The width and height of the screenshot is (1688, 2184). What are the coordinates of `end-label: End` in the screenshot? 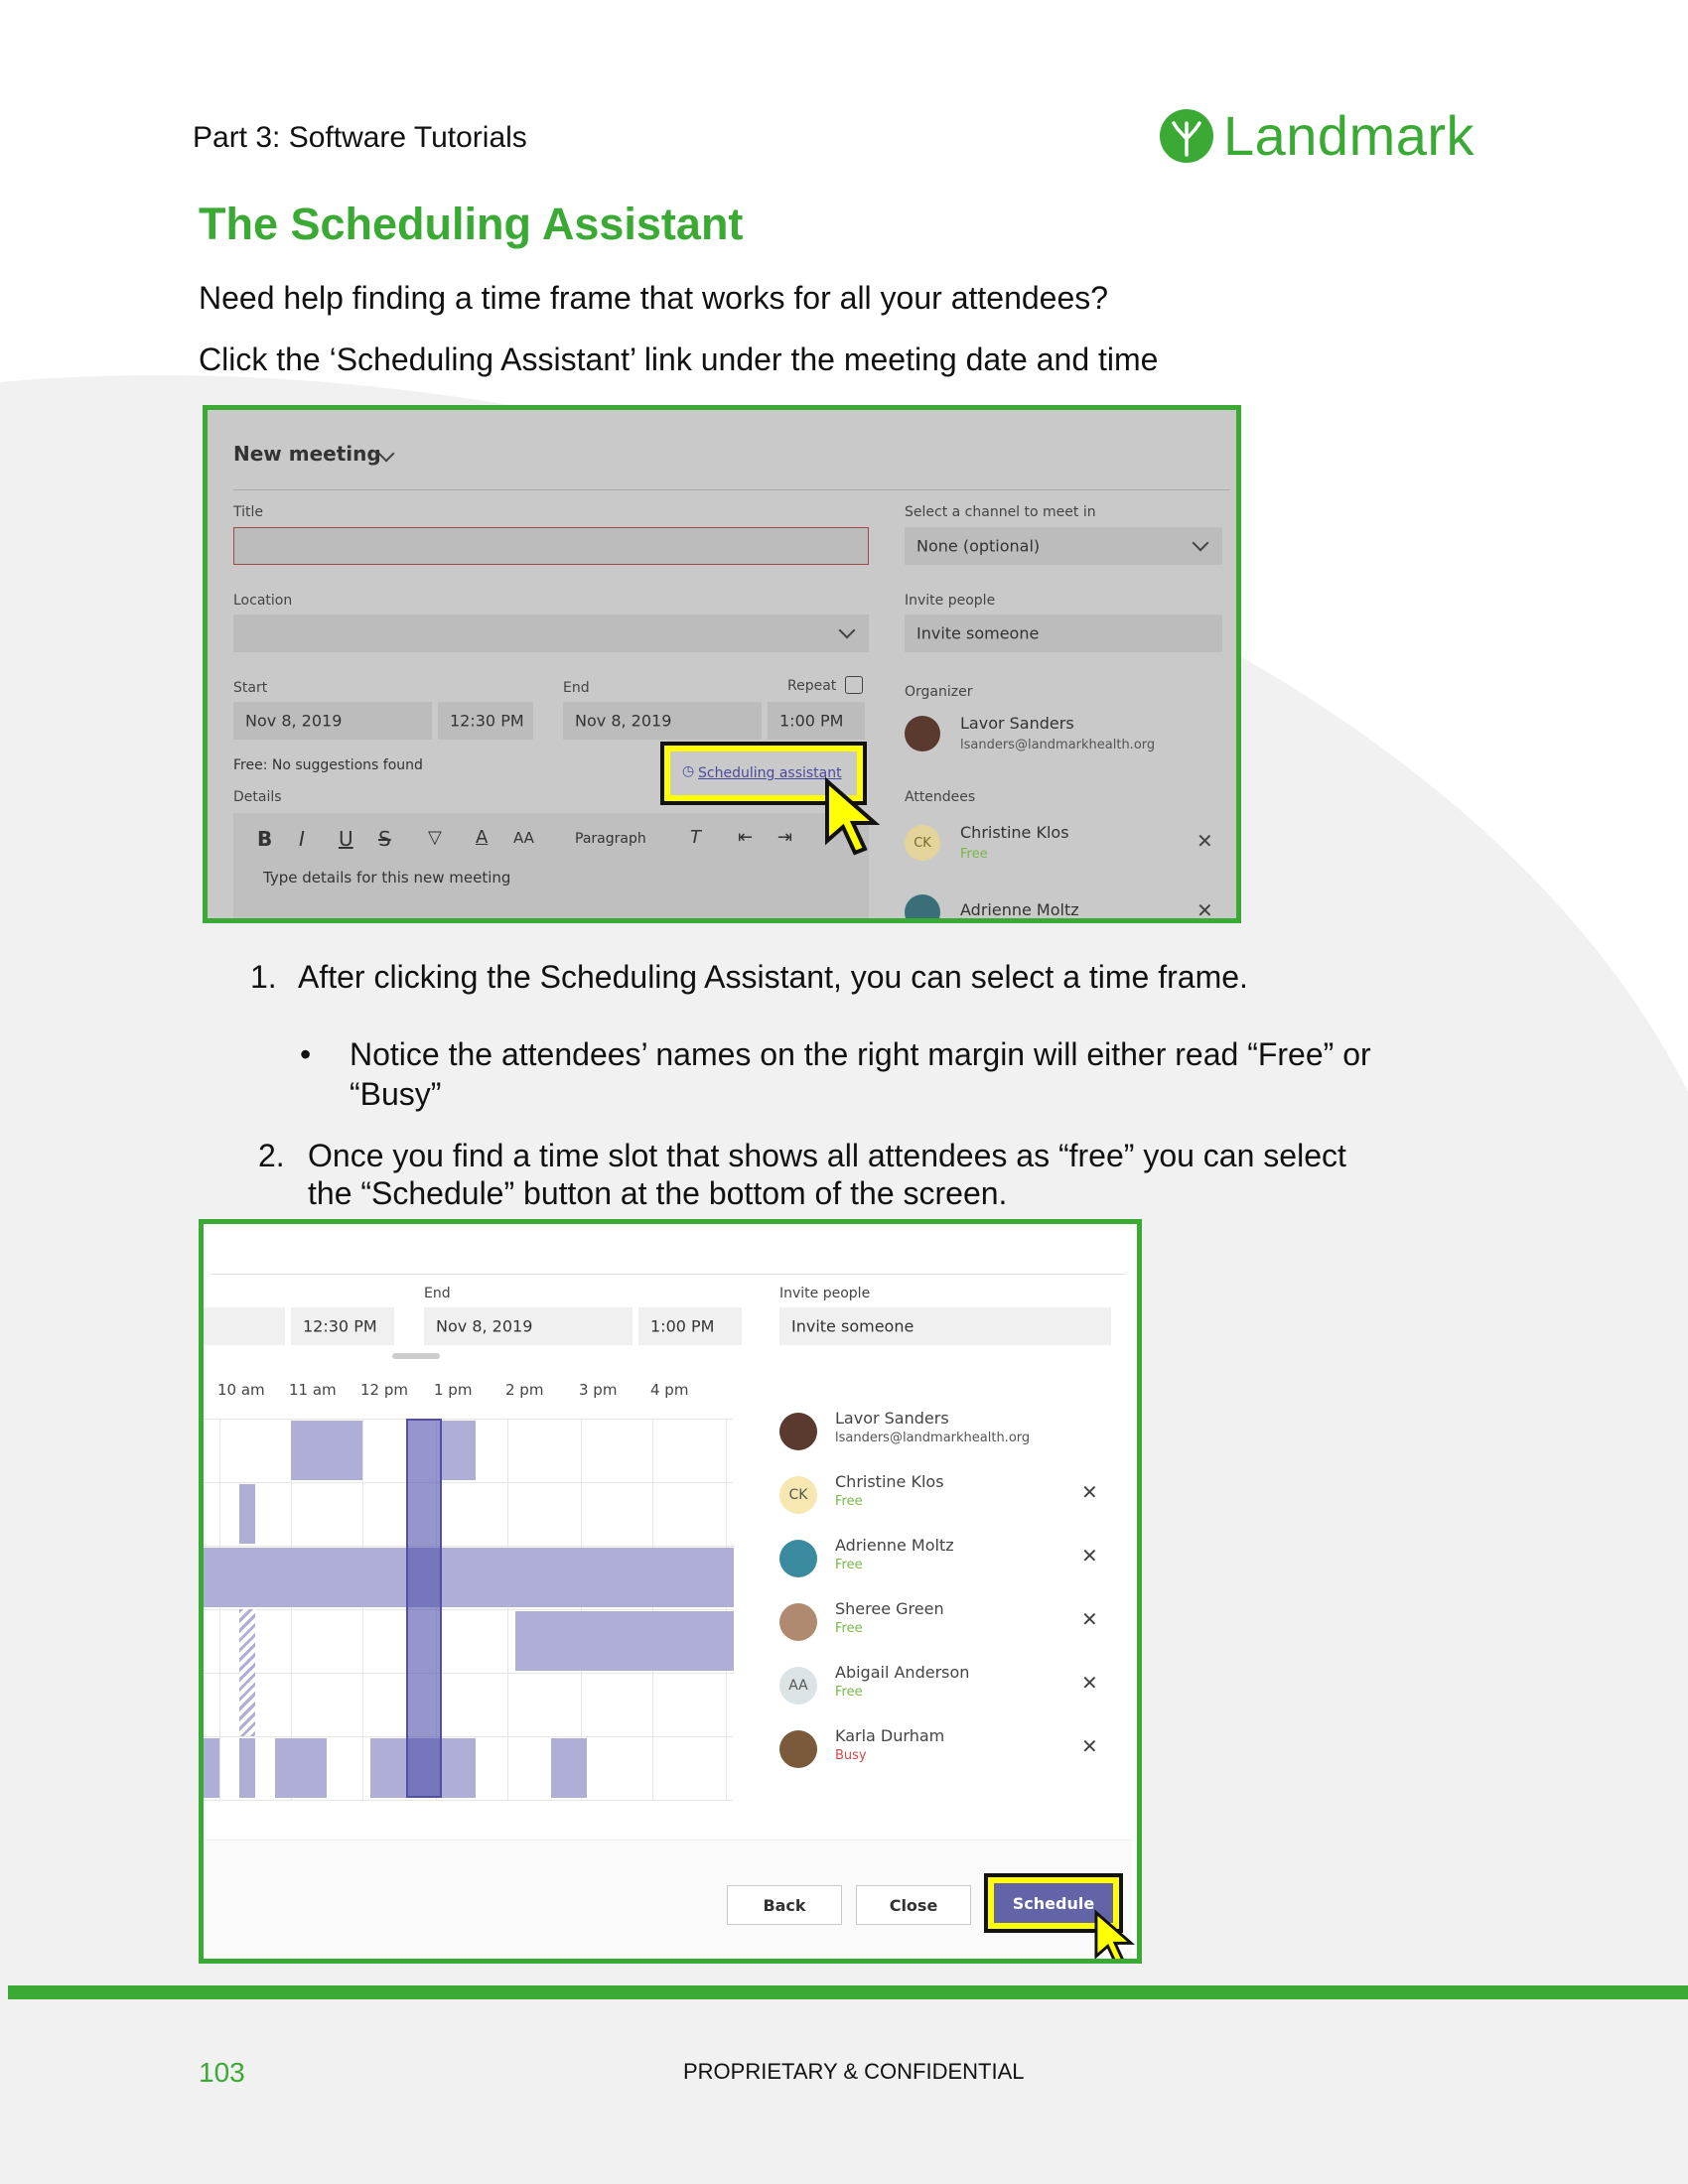 It's located at (576, 688).